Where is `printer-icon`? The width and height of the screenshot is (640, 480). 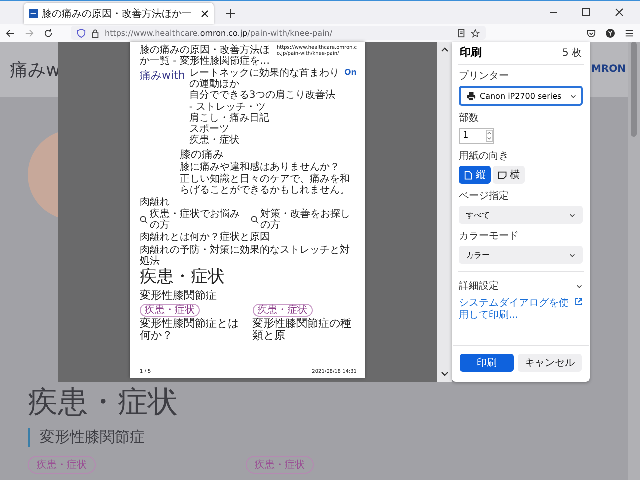
printer-icon is located at coordinates (471, 96).